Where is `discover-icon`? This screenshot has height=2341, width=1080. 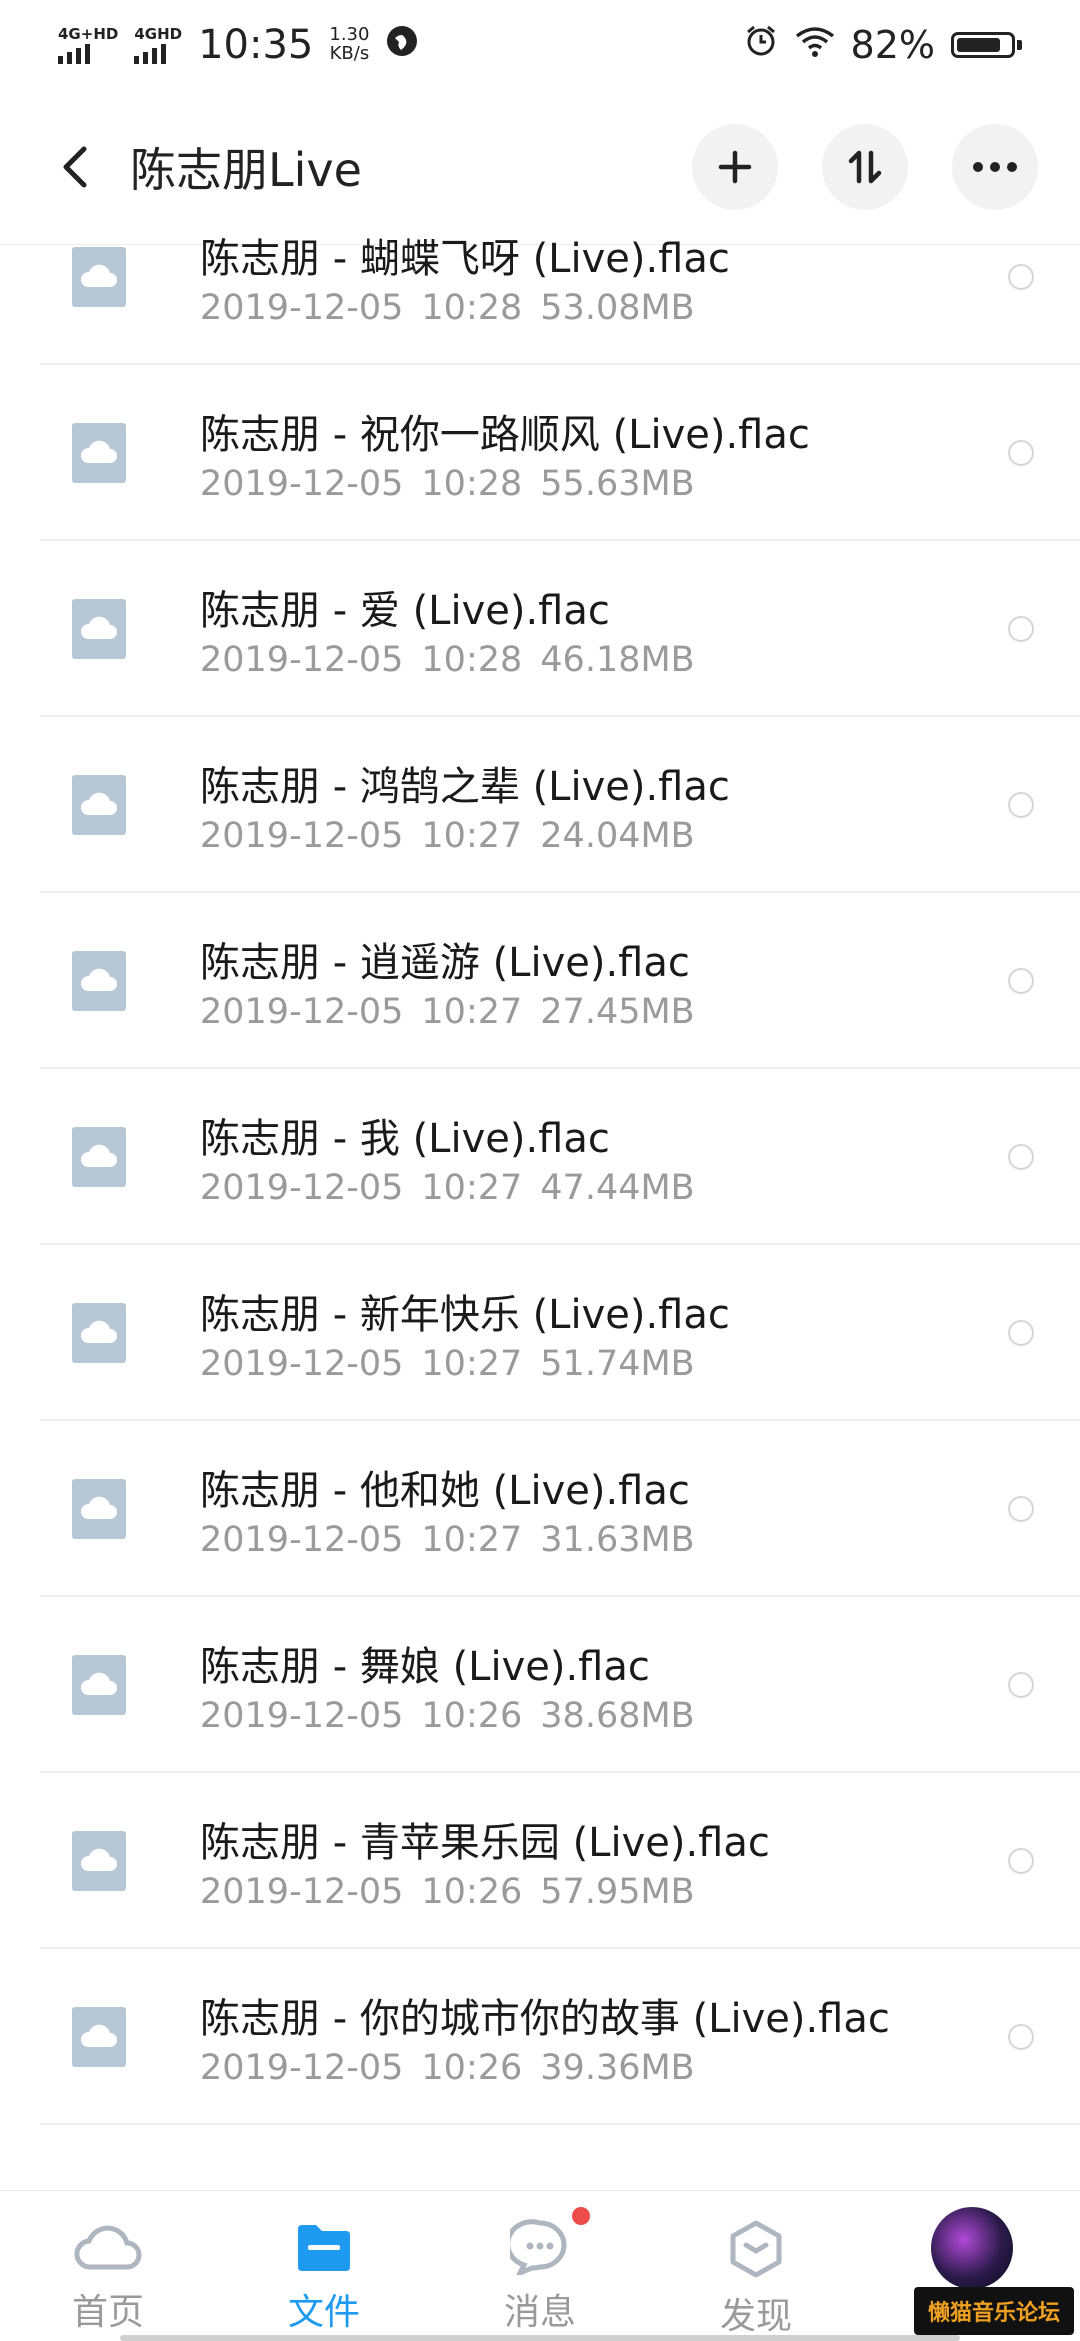 discover-icon is located at coordinates (756, 2249).